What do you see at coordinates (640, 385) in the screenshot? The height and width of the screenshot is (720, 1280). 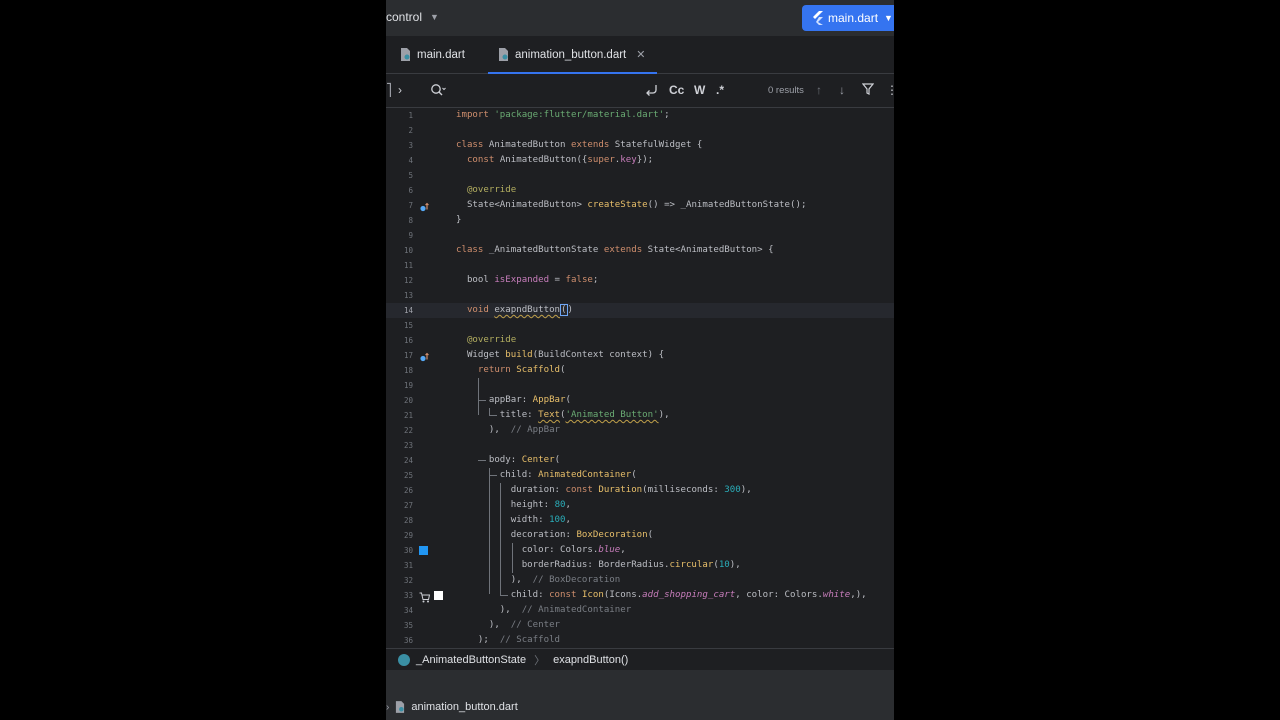 I see `code-line: 19` at bounding box center [640, 385].